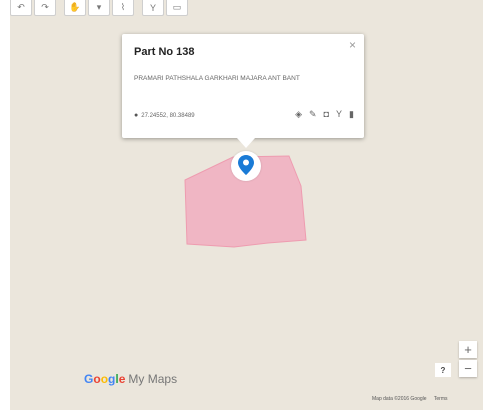 The image size is (493, 410). I want to click on terms-link: Terms, so click(441, 399).